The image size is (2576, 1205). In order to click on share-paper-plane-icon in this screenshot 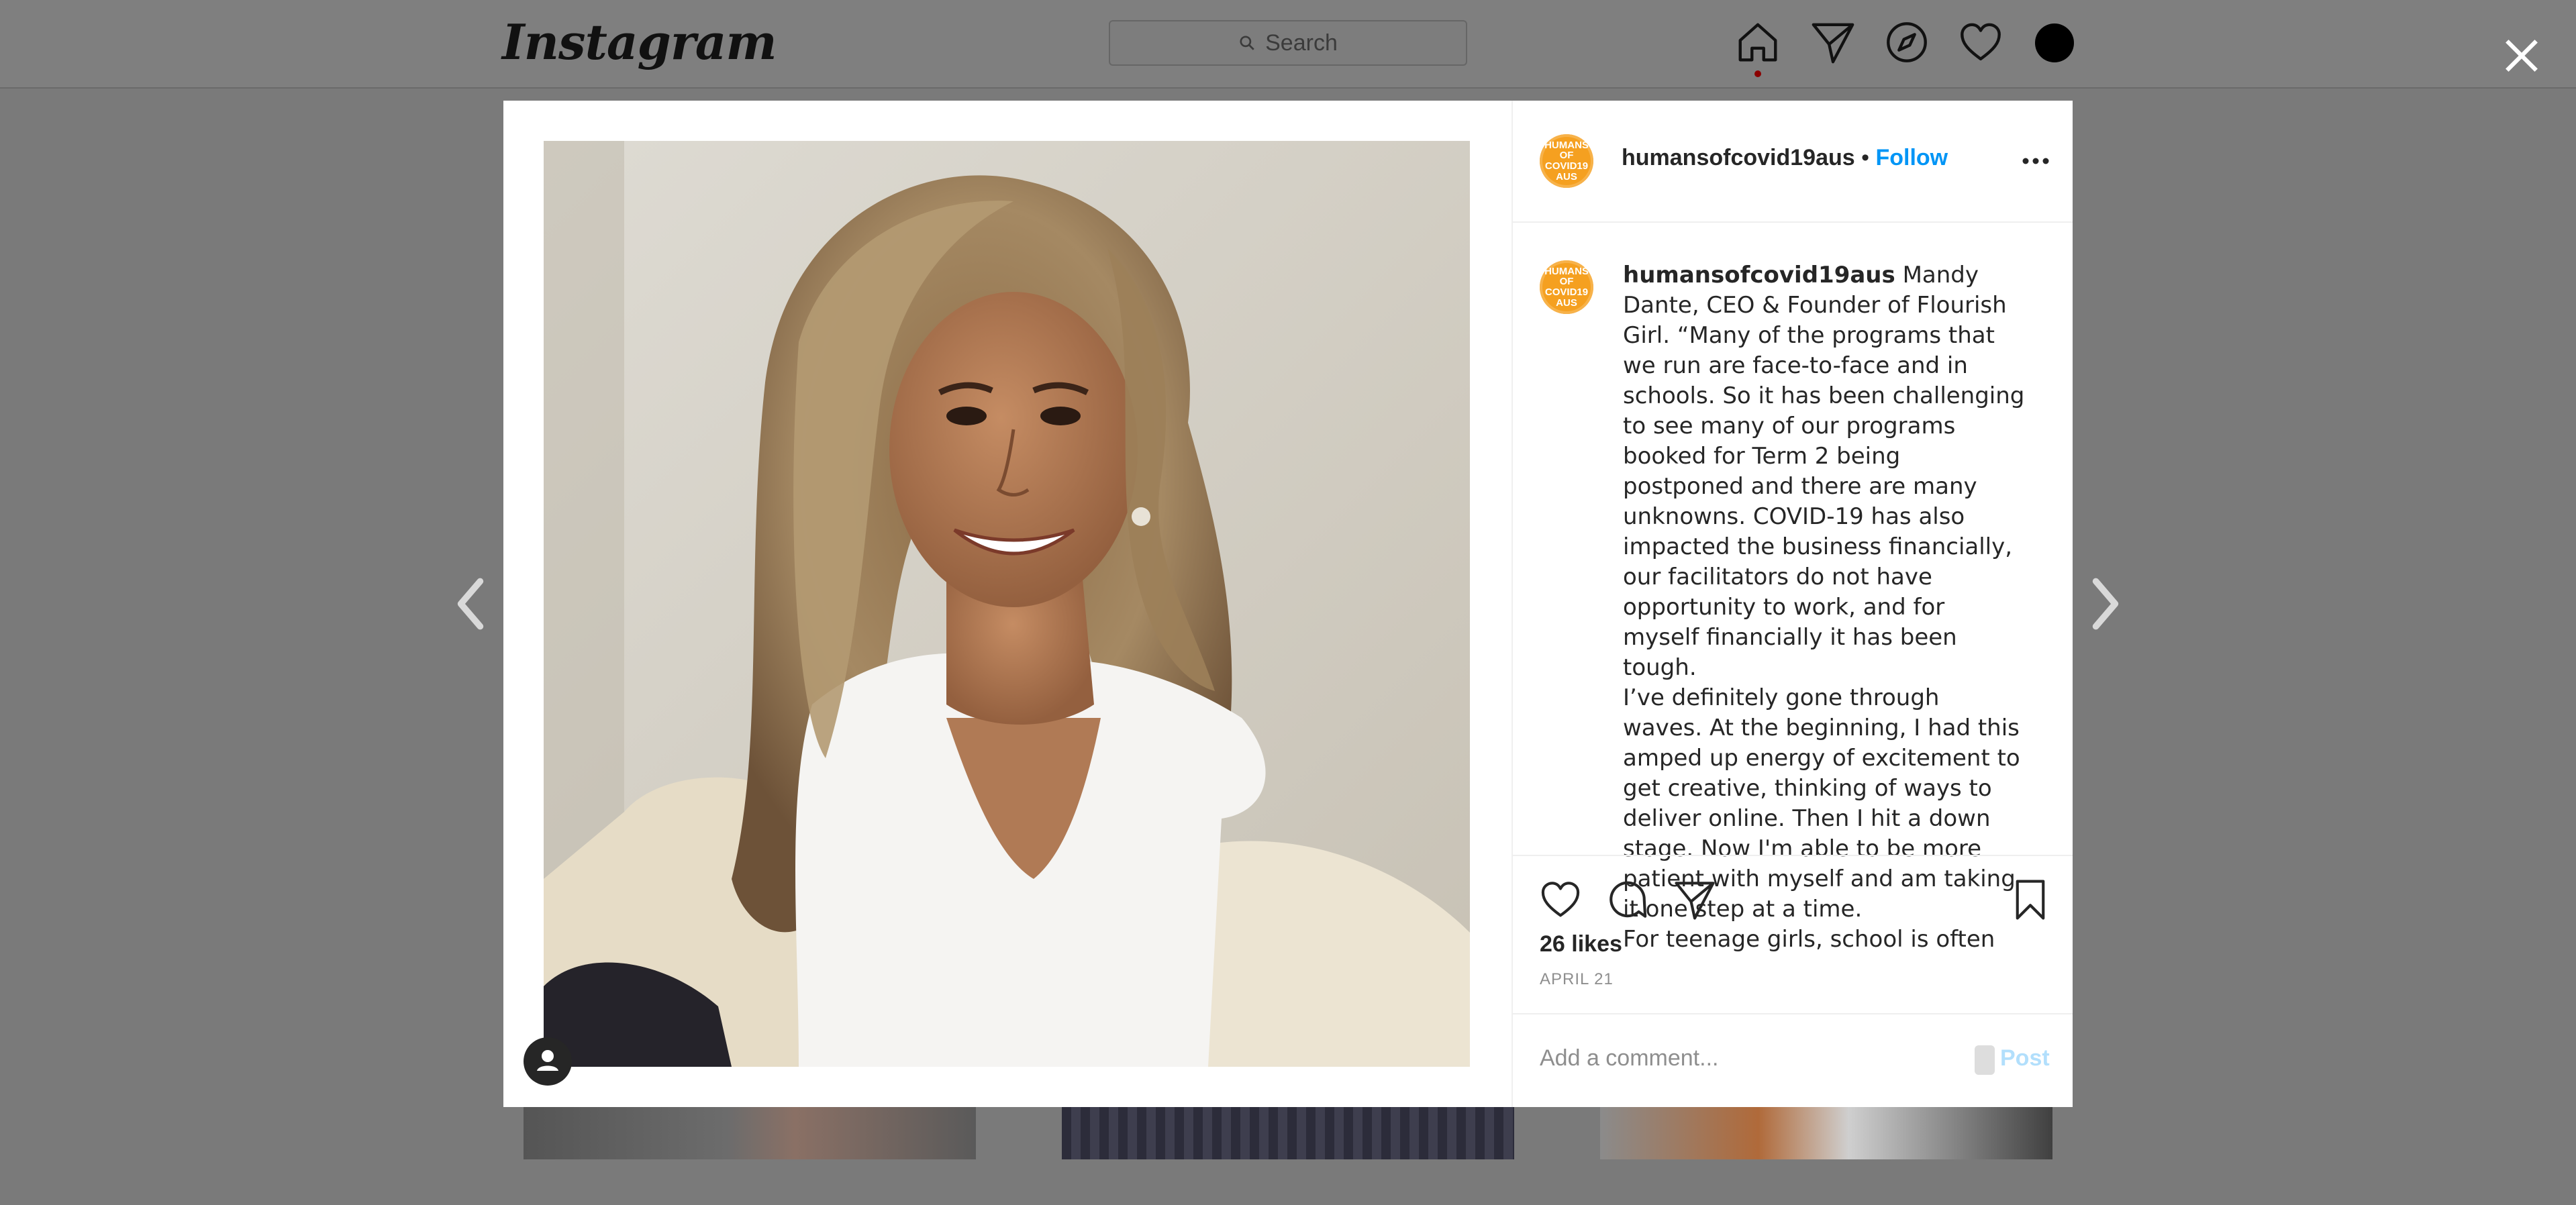, I will do `click(1695, 900)`.